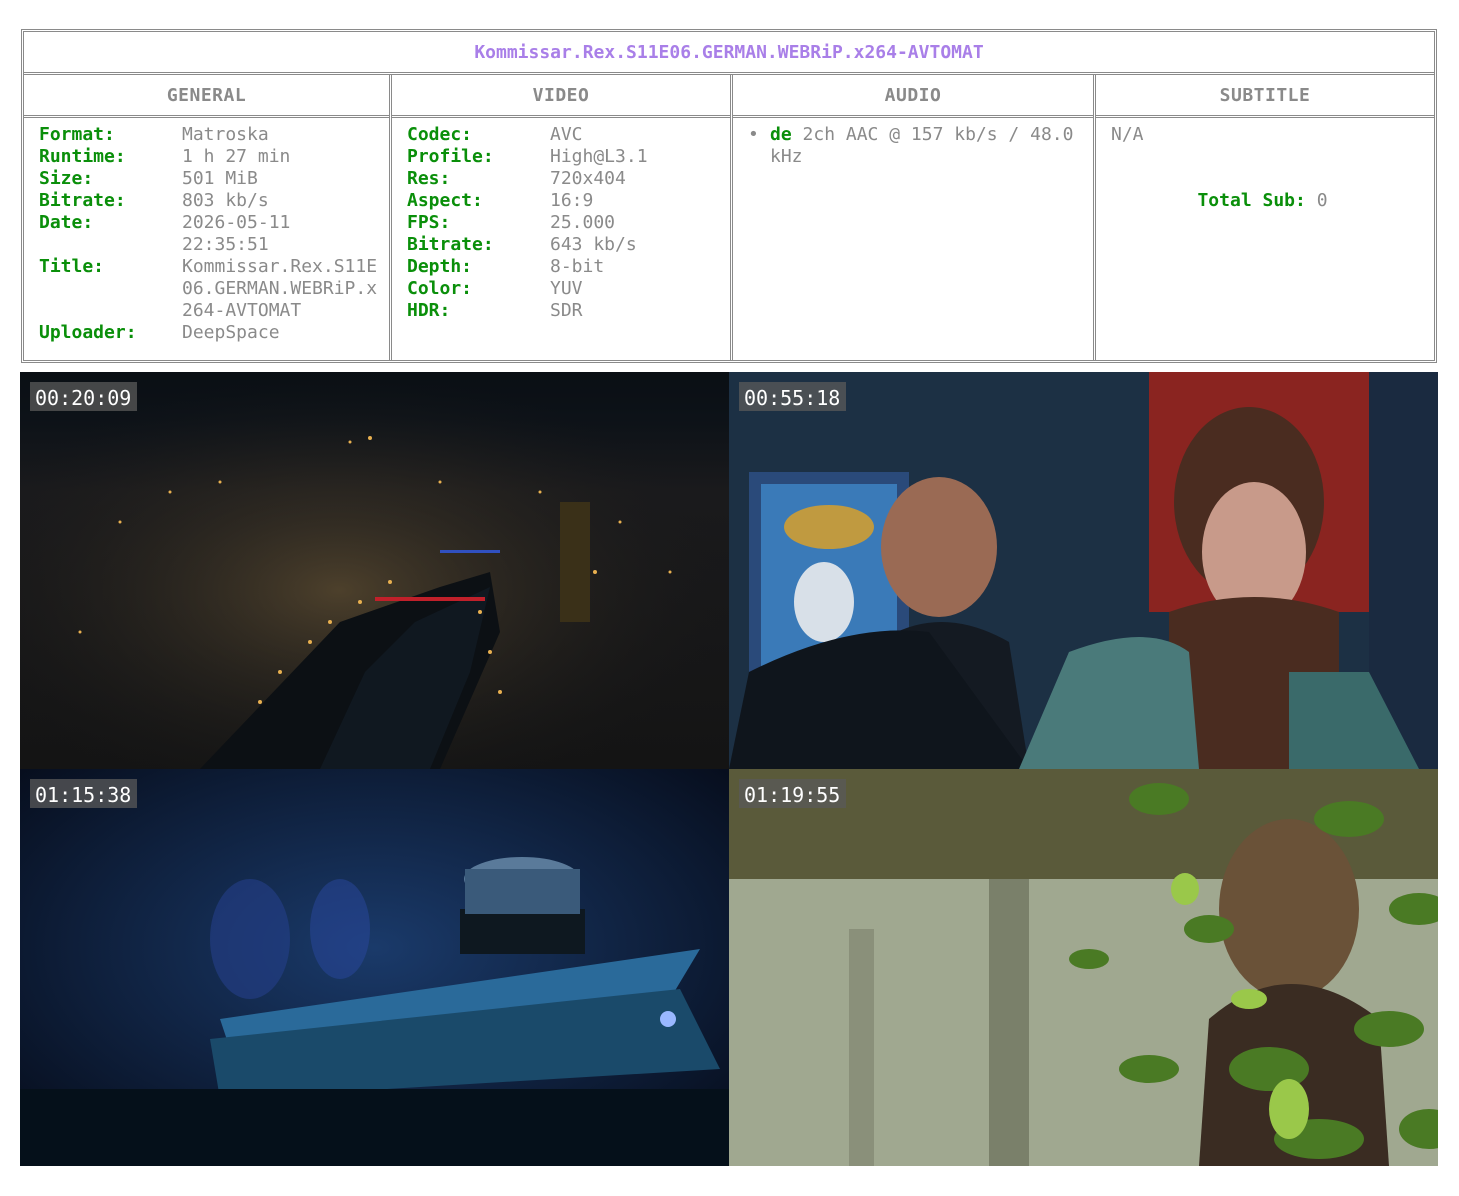 The height and width of the screenshot is (1196, 1459). Describe the element at coordinates (77, 134) in the screenshot. I see `field-key: Format:` at that location.